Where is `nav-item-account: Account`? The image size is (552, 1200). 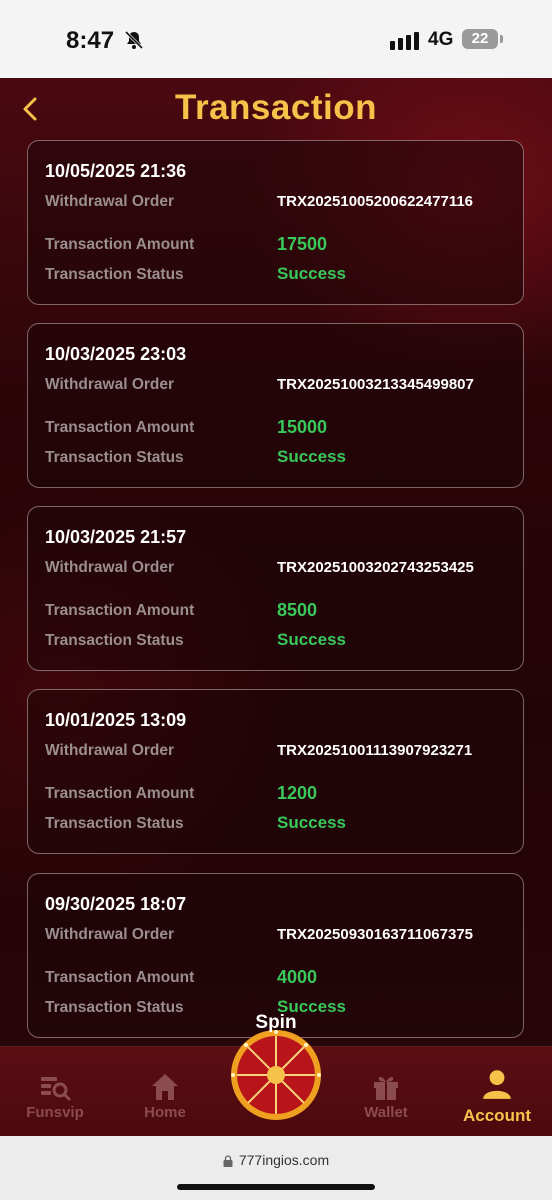 nav-item-account: Account is located at coordinates (497, 1091).